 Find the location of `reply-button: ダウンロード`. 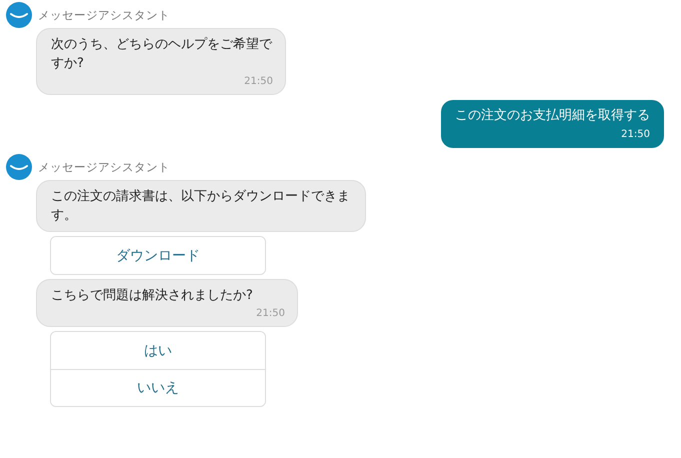

reply-button: ダウンロード is located at coordinates (158, 255).